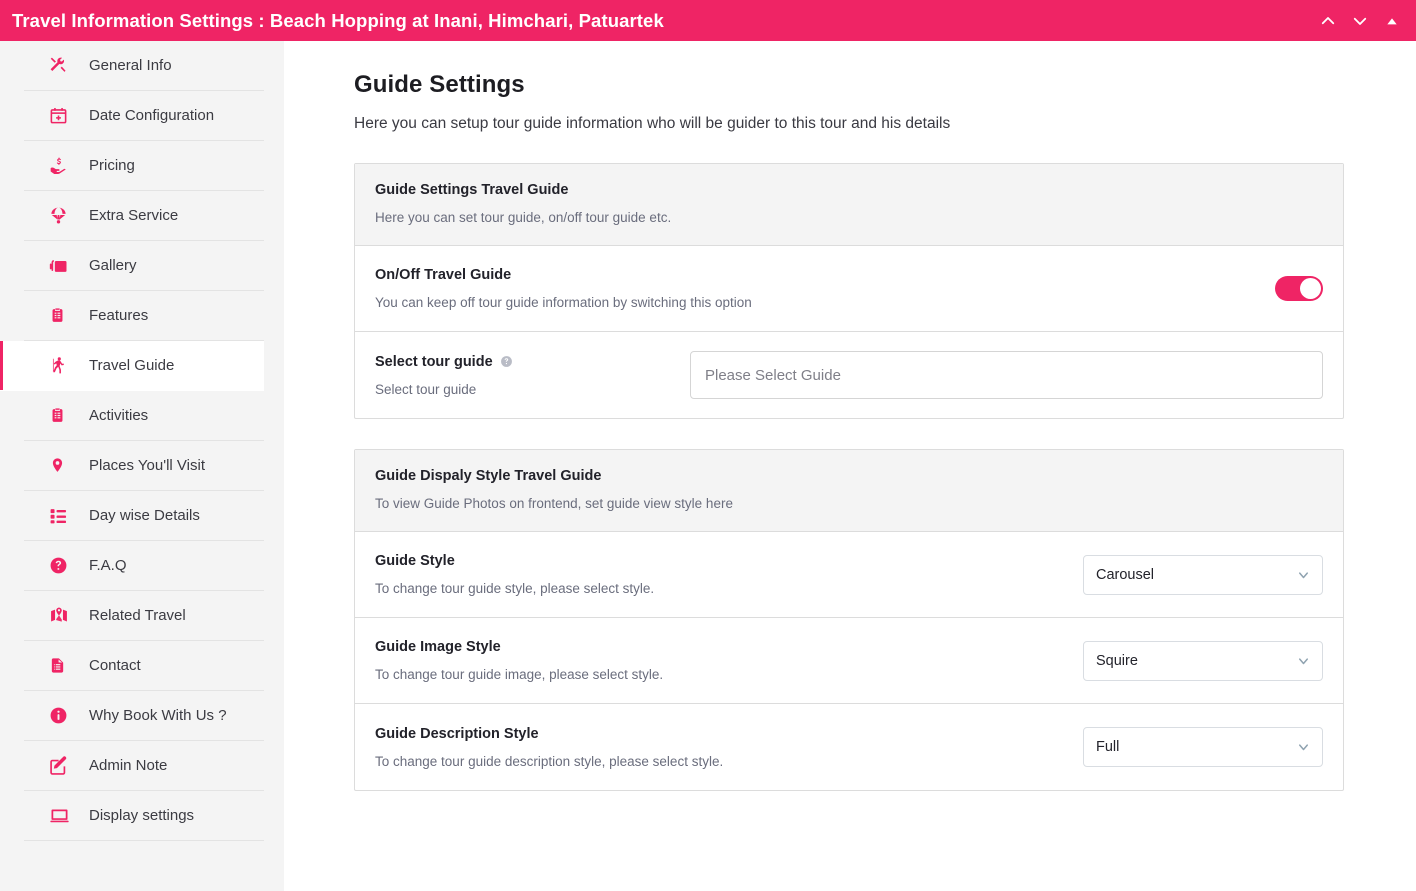  What do you see at coordinates (62, 515) in the screenshot?
I see `list-icon` at bounding box center [62, 515].